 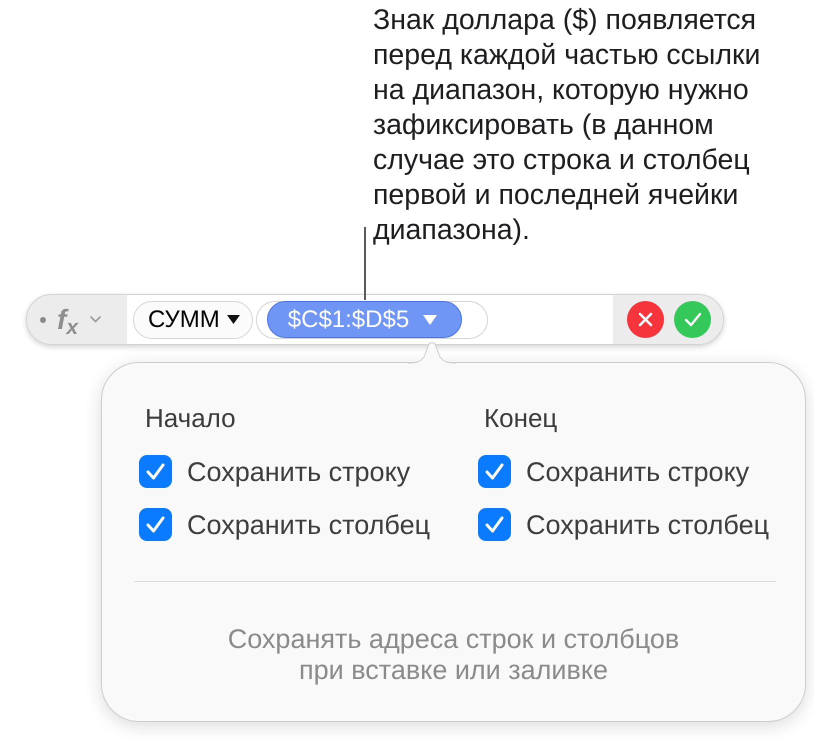 I want to click on function-token: СУММ, so click(x=193, y=319).